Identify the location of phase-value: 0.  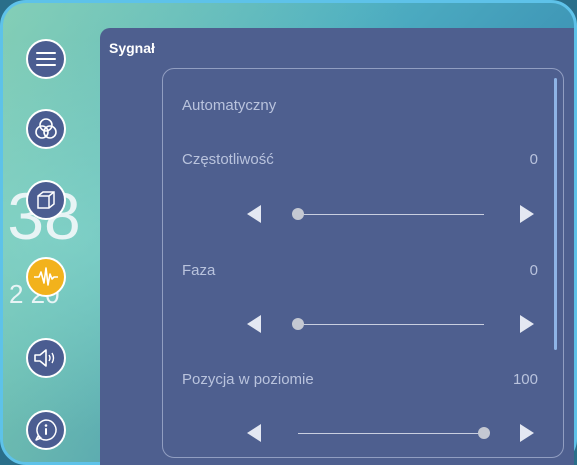
(533, 270).